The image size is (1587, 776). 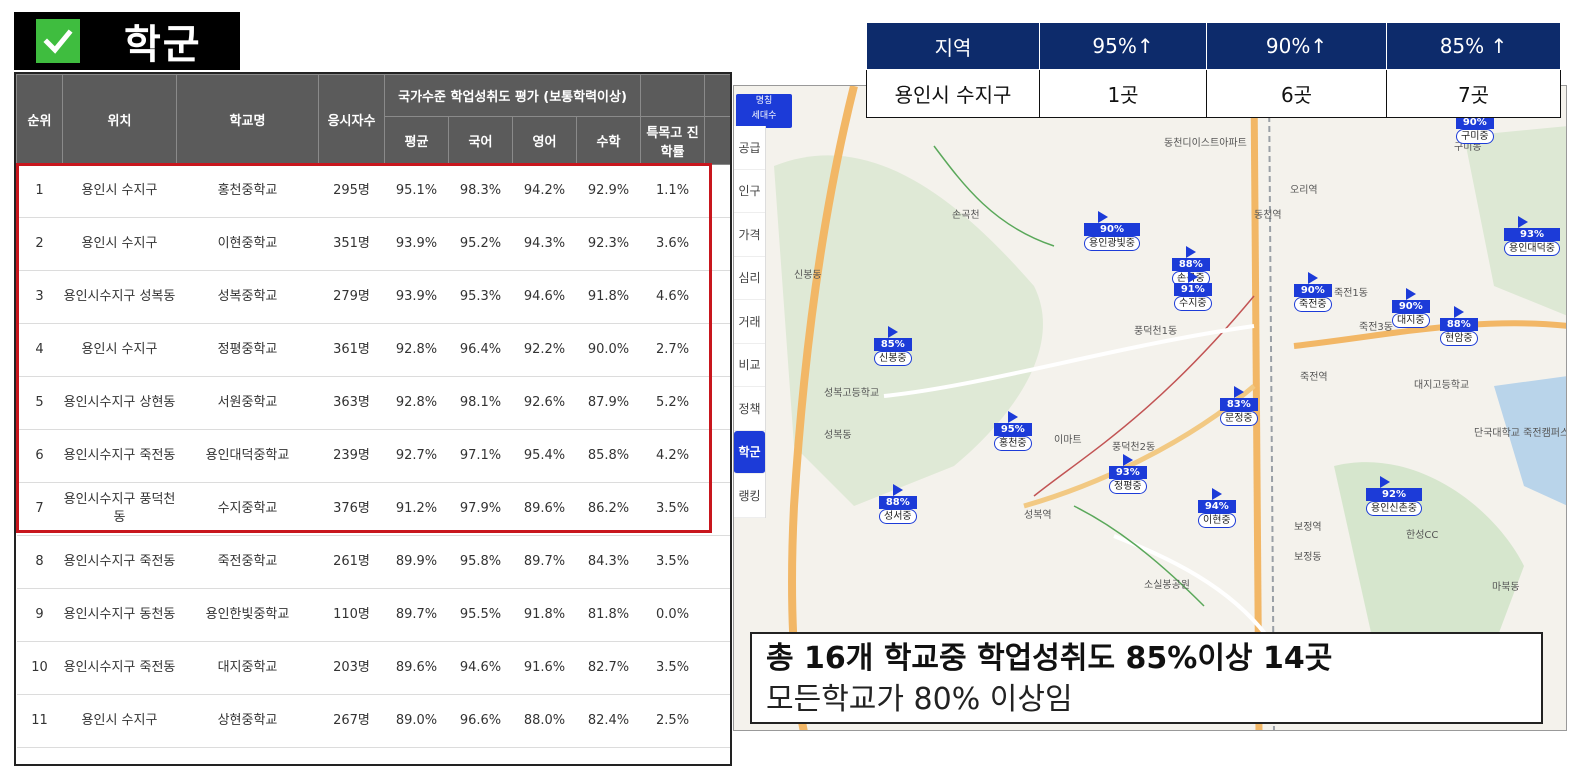 I want to click on pin-percent: 88%, so click(x=1459, y=324).